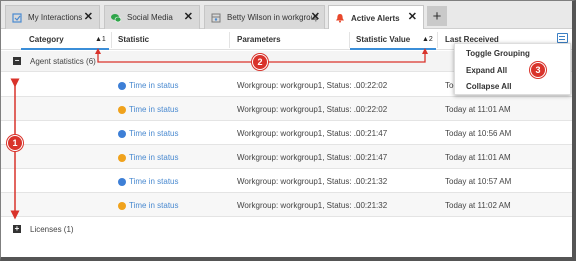 Image resolution: width=576 pixels, height=261 pixels. I want to click on directory-icon, so click(216, 18).